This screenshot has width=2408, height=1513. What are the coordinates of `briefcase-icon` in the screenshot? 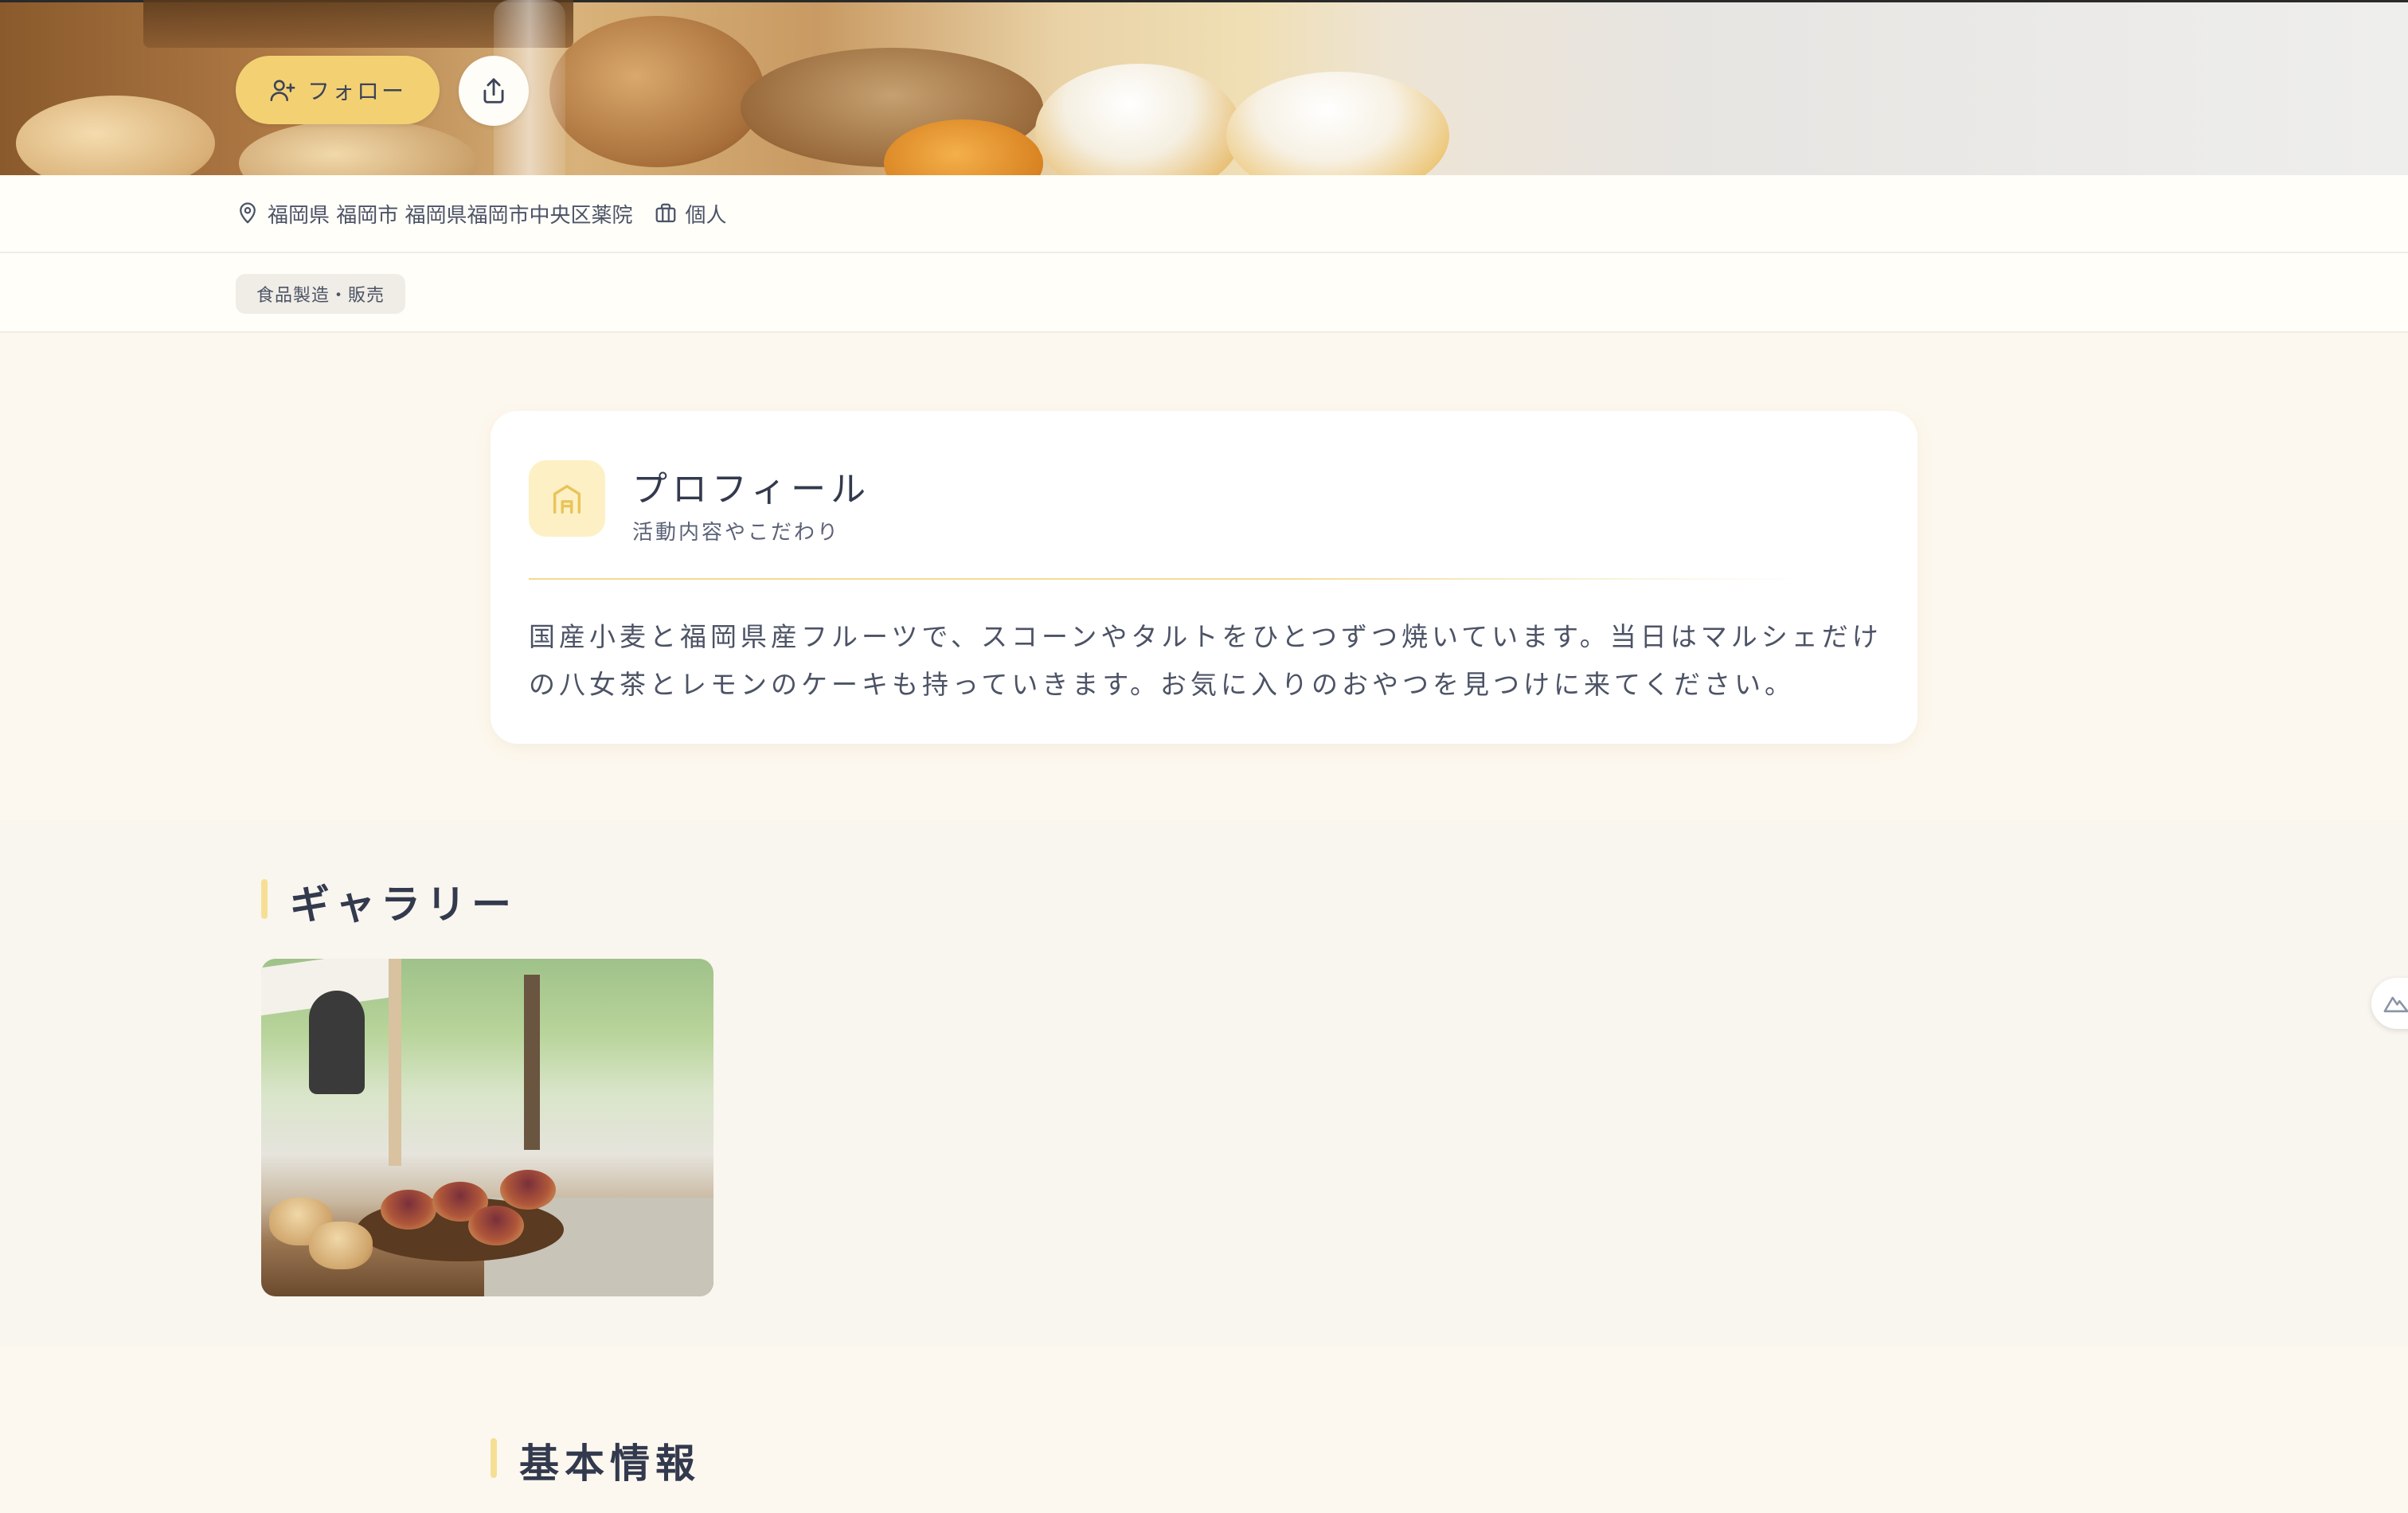 It's located at (665, 213).